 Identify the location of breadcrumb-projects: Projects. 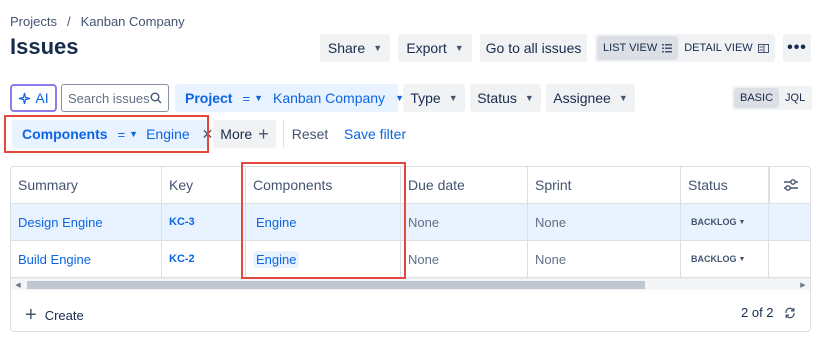
(33, 21).